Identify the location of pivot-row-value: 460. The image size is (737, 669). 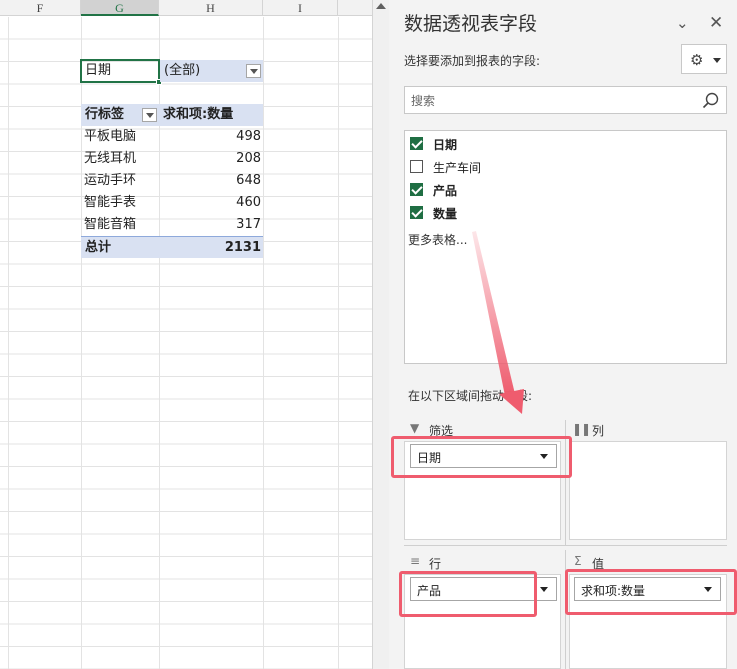
(211, 203).